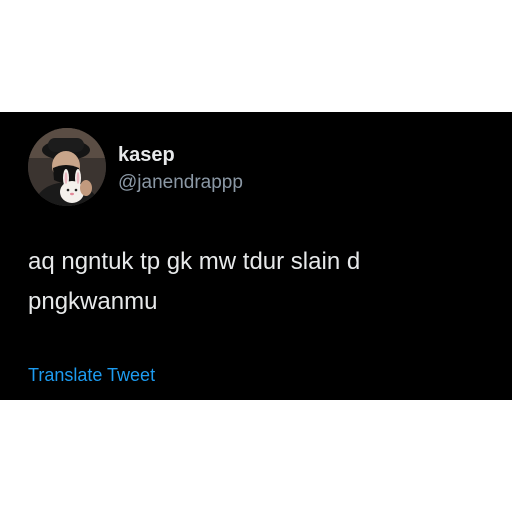 This screenshot has width=512, height=512. Describe the element at coordinates (180, 183) in the screenshot. I see `user-handle: @janendrappp` at that location.